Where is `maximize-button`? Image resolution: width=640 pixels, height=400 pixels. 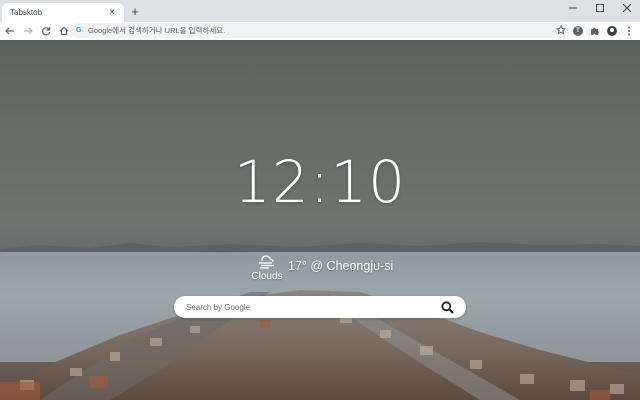
maximize-button is located at coordinates (599, 8).